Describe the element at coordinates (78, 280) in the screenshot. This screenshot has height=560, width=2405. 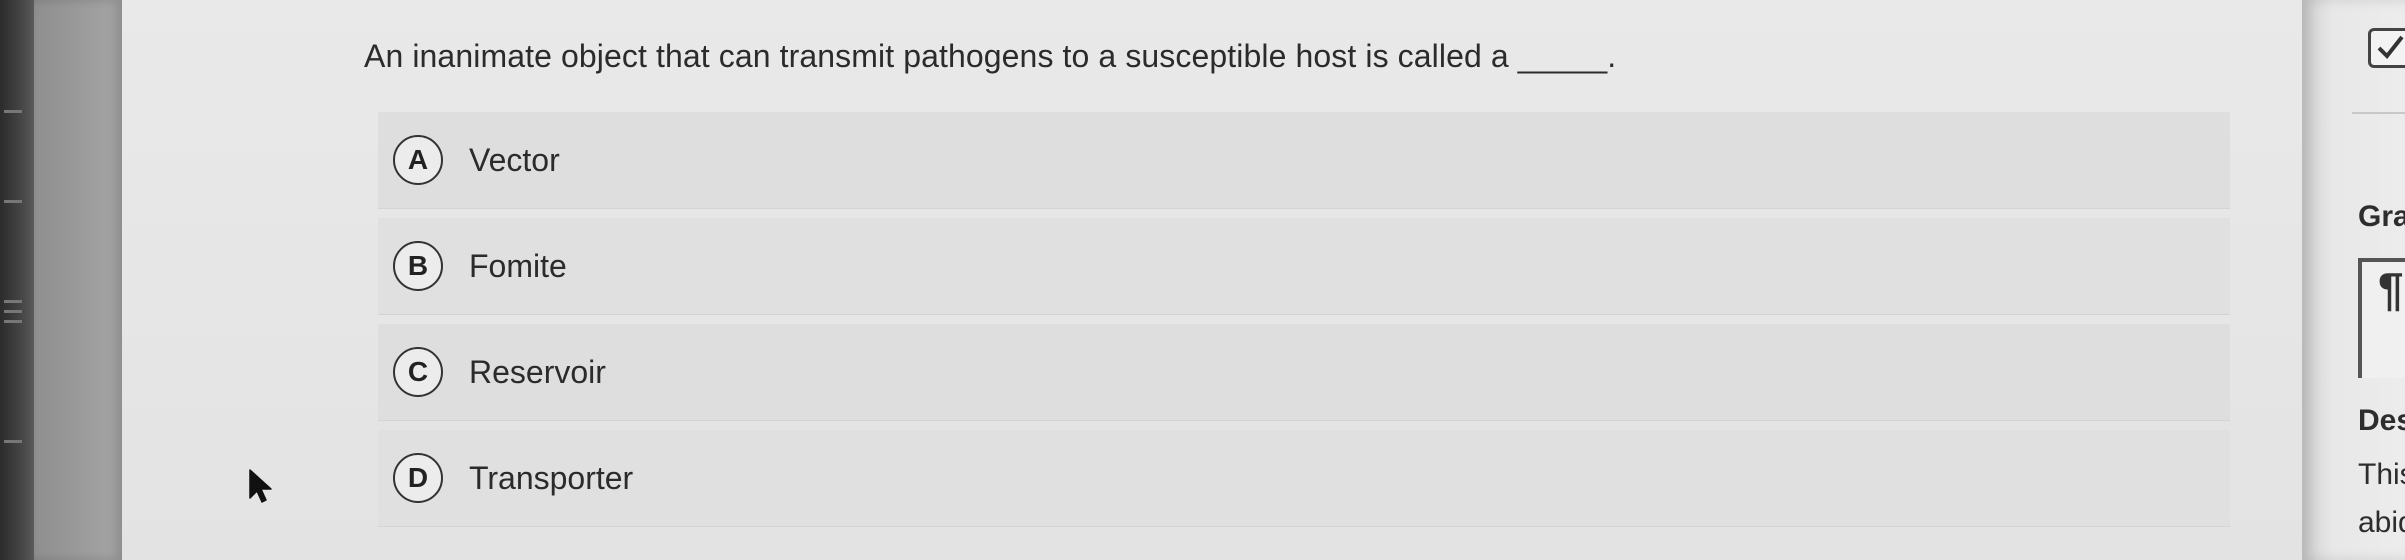
I see `left-gutter` at that location.